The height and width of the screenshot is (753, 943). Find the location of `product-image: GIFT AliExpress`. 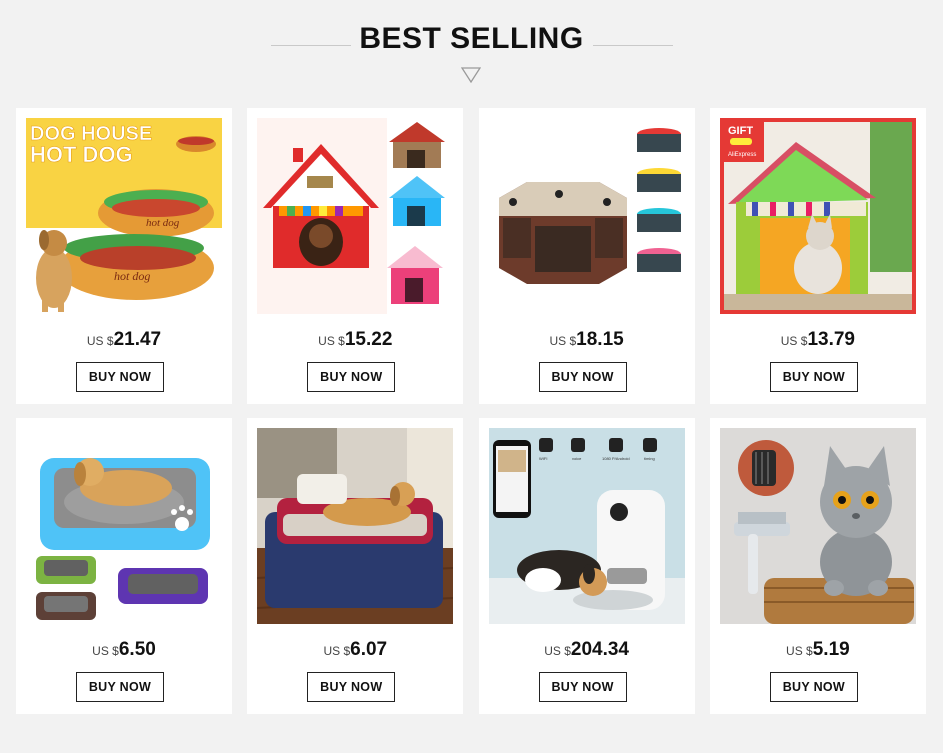

product-image: GIFT AliExpress is located at coordinates (817, 216).